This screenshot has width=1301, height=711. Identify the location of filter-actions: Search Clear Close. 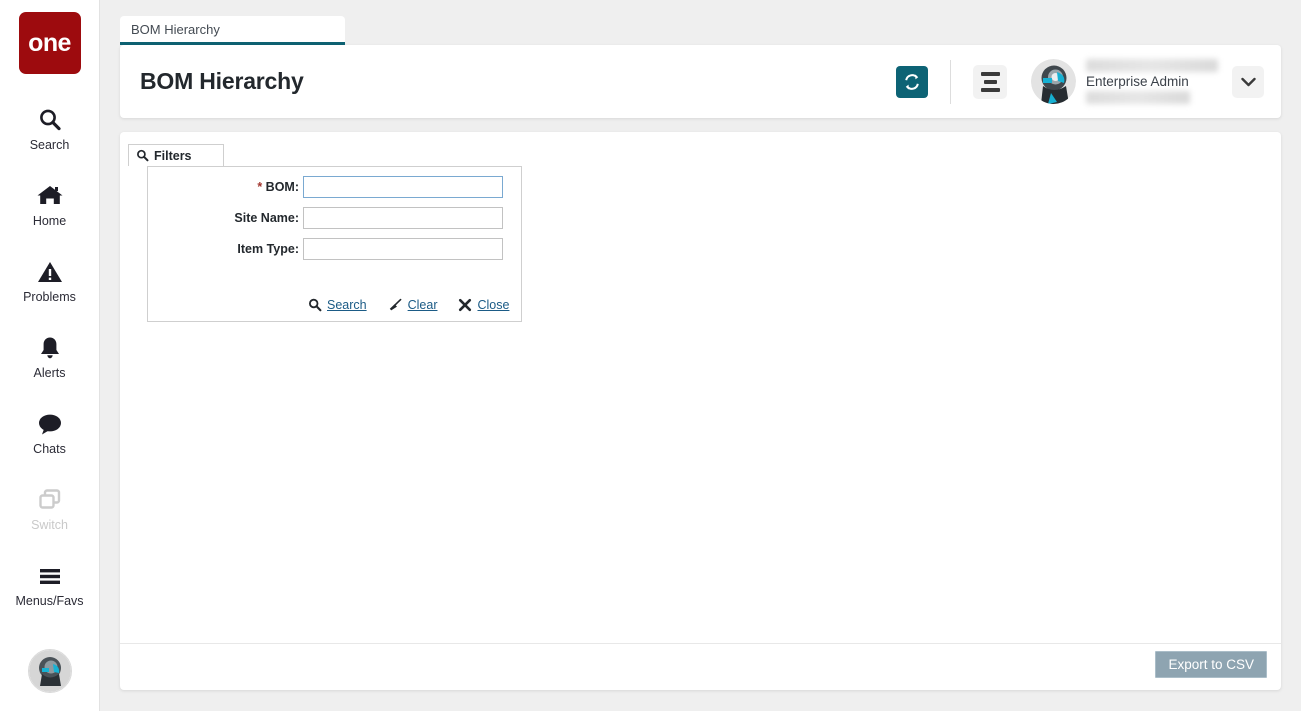
(408, 305).